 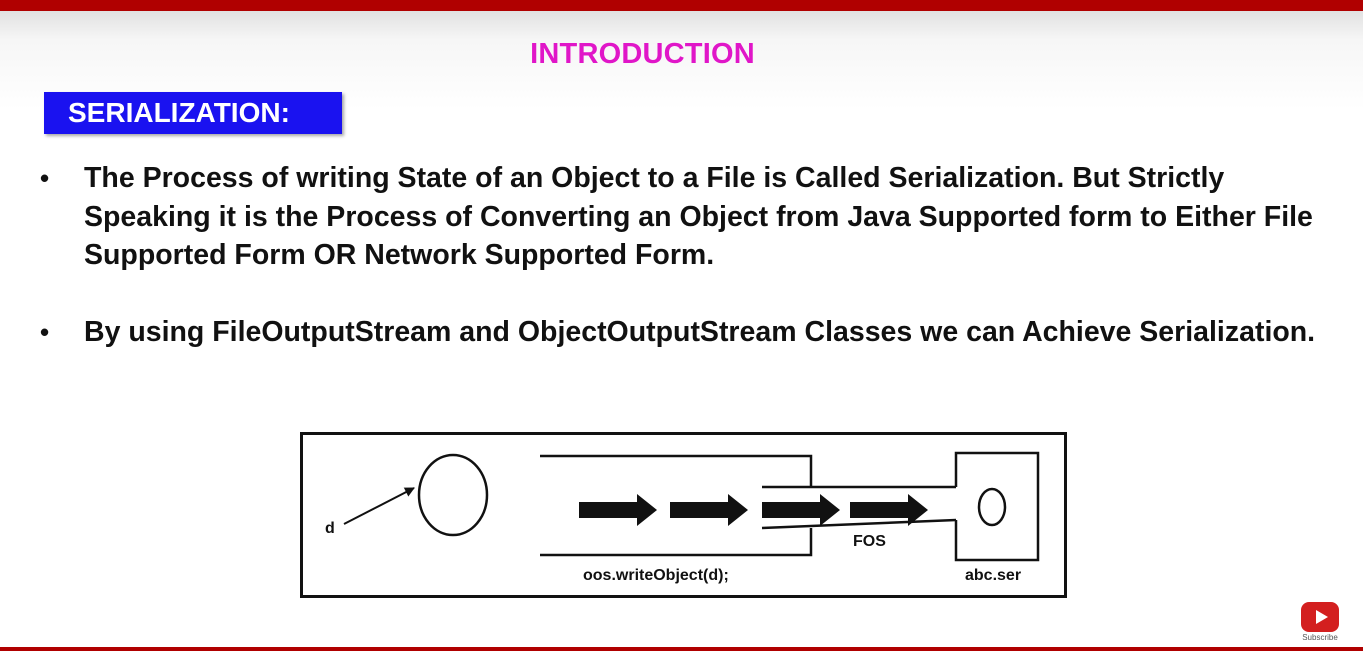 I want to click on reference-arrow, so click(x=379, y=506).